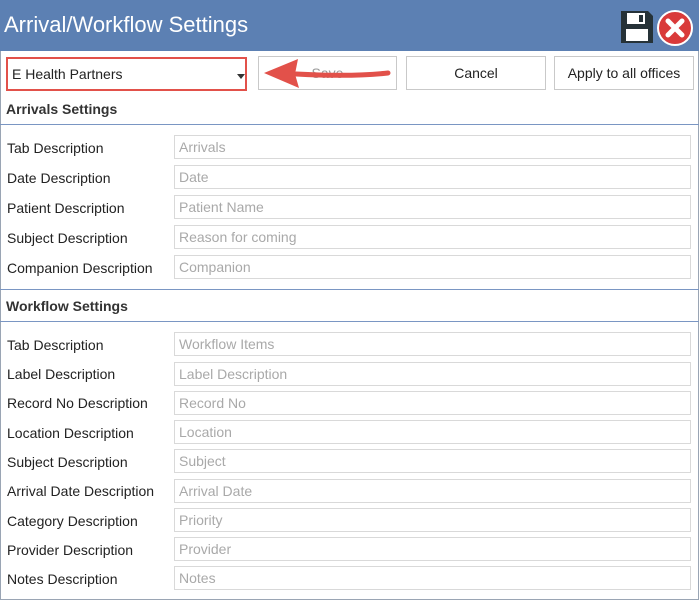 Image resolution: width=699 pixels, height=600 pixels. Describe the element at coordinates (67, 462) in the screenshot. I see `workflow-subject-description-label: Subject Description` at that location.